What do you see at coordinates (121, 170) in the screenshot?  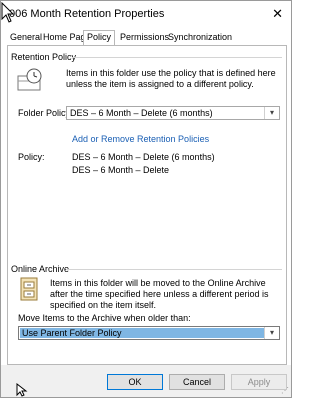 I see `policy-line-2: DES – 6 Month – Delete` at bounding box center [121, 170].